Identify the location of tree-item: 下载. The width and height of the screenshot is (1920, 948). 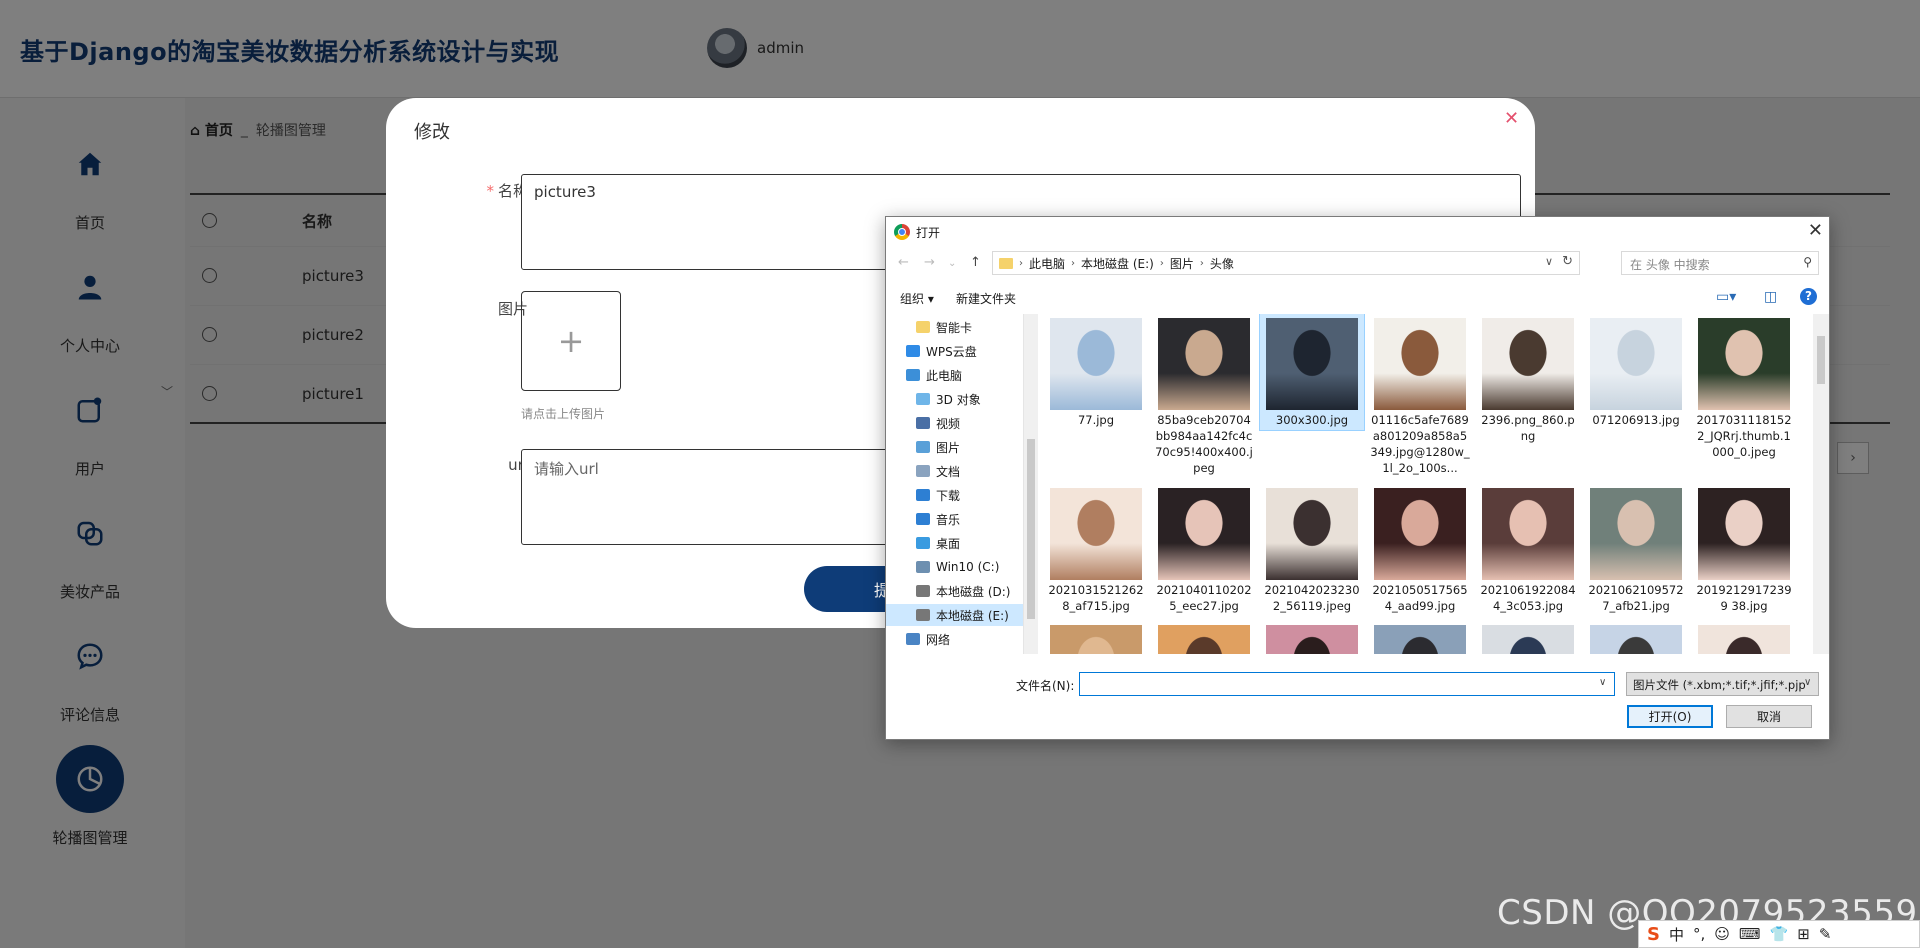
(954, 495).